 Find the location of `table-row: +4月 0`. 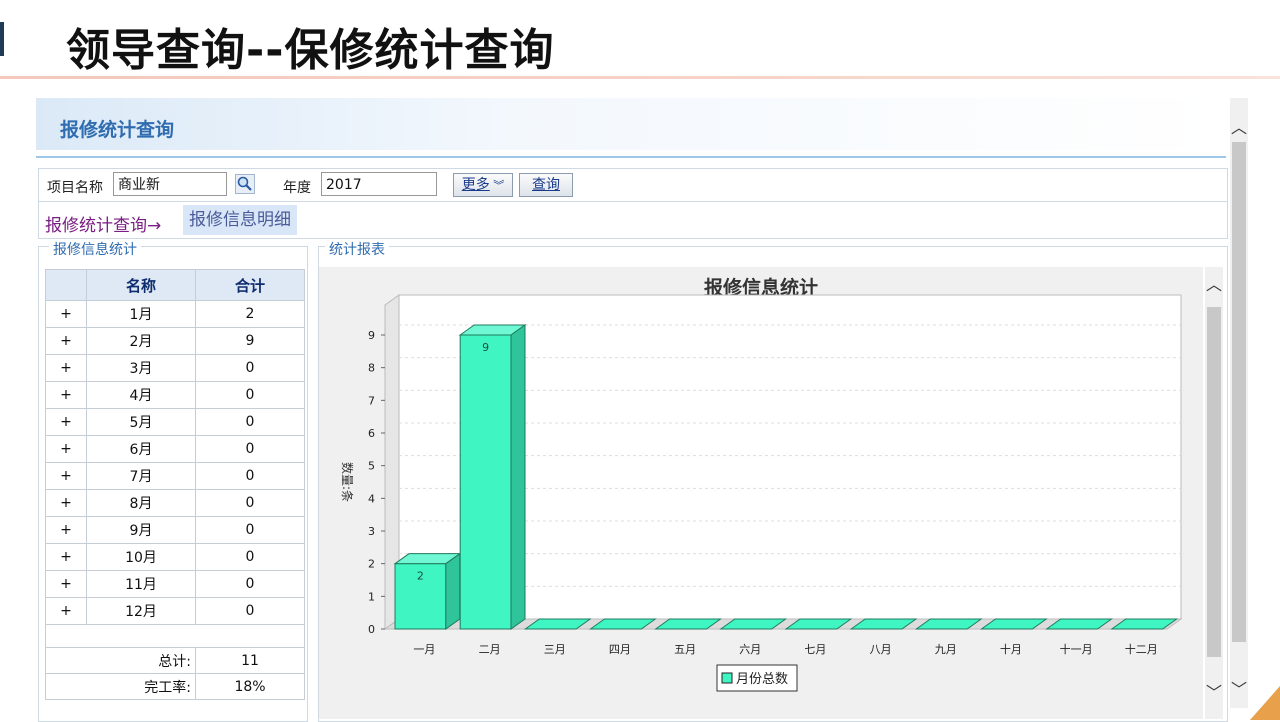

table-row: +4月 0 is located at coordinates (175, 395).